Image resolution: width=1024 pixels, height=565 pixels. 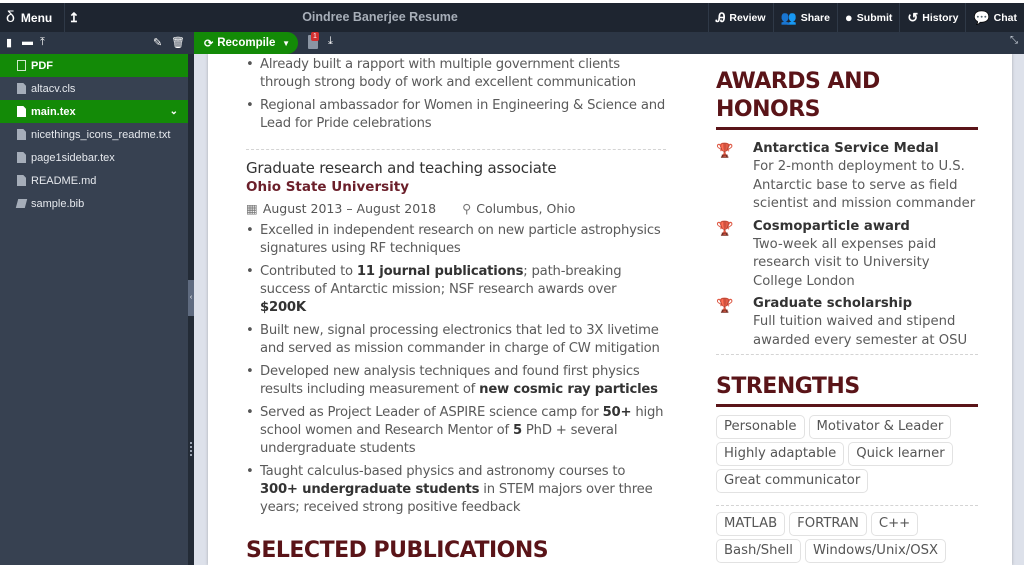 I want to click on rename-icon: ✎, so click(x=157, y=42).